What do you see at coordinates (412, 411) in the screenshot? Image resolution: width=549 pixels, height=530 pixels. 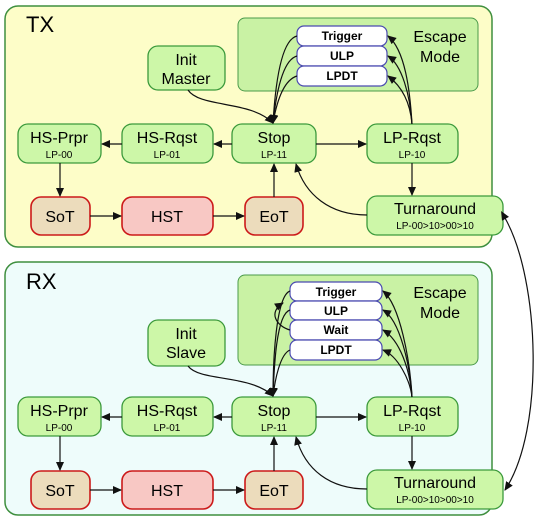 I see `rx-lp-rqst-label: LP-Rqst` at bounding box center [412, 411].